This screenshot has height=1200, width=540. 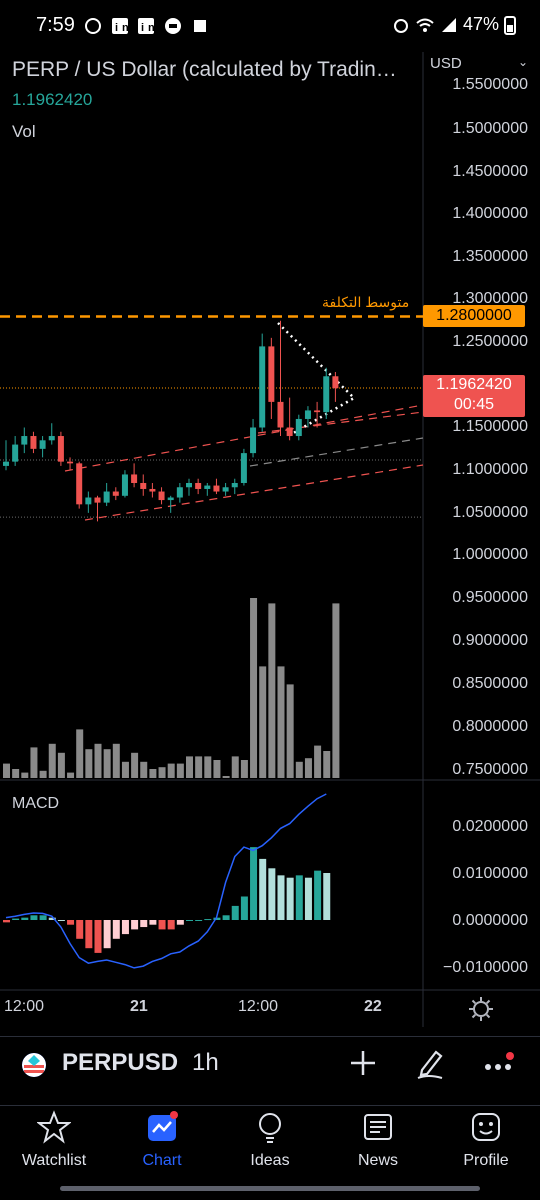 I want to click on price-axis-label: 1.0000000, so click(x=490, y=554).